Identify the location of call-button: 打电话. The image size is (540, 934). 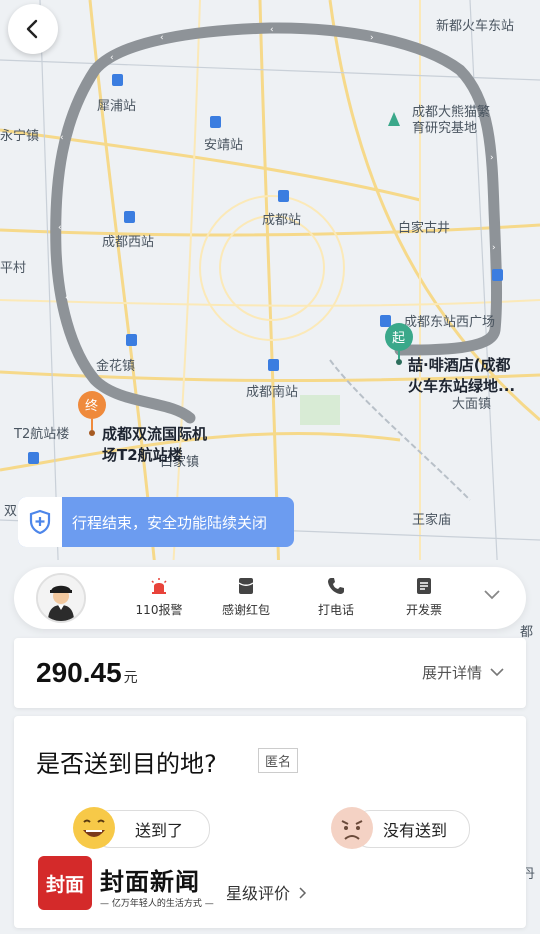
(336, 596).